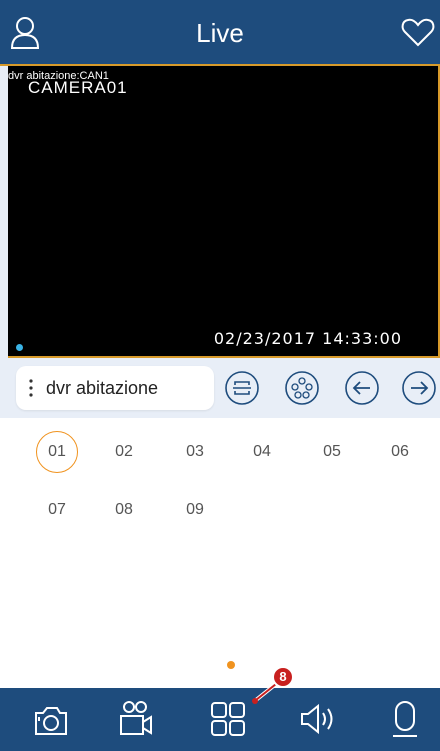 Image resolution: width=440 pixels, height=751 pixels. Describe the element at coordinates (220, 388) in the screenshot. I see `control-row: dvr abitazione` at that location.